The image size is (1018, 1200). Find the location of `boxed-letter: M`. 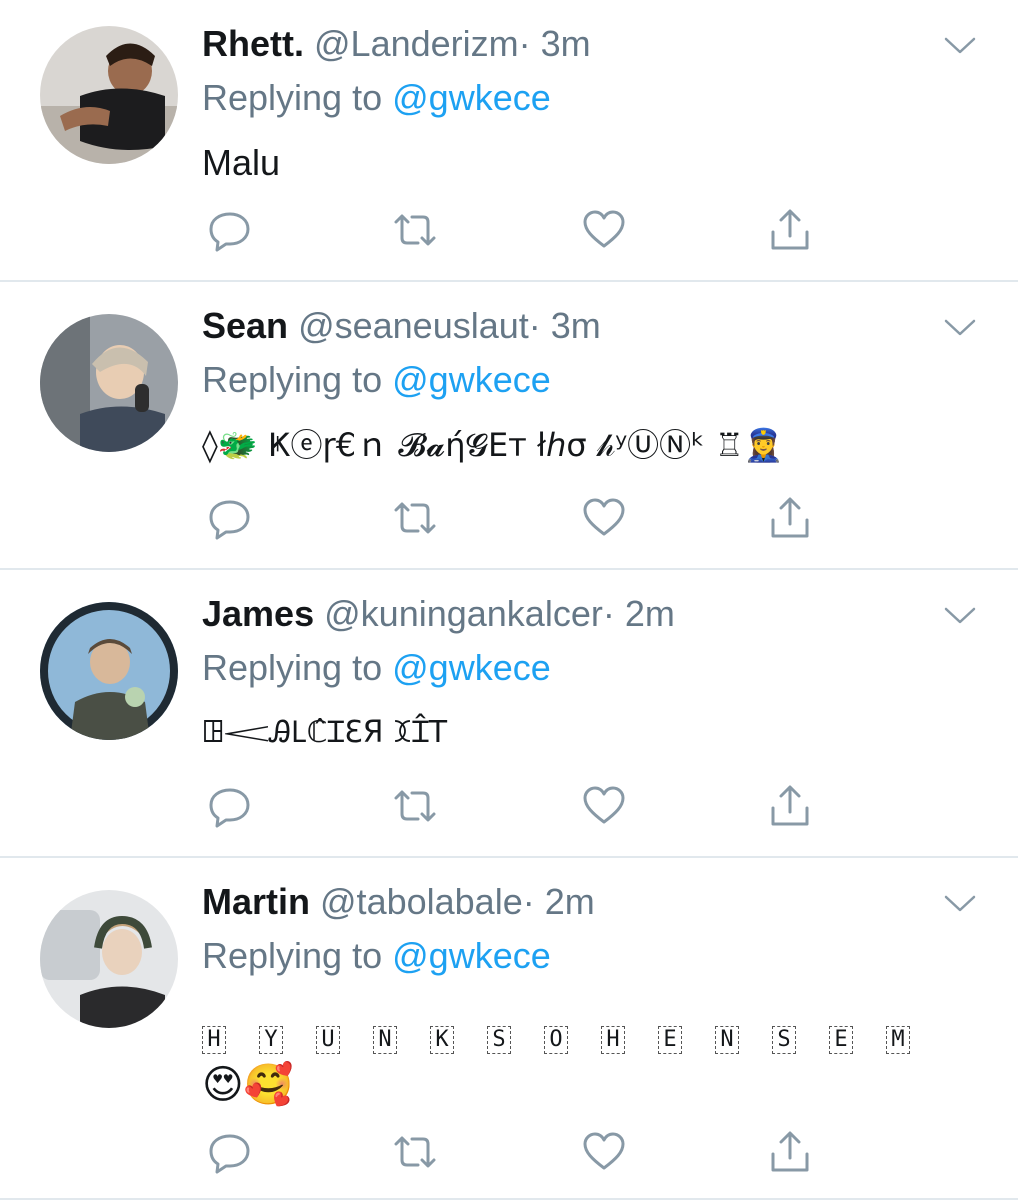

boxed-letter: M is located at coordinates (898, 1040).